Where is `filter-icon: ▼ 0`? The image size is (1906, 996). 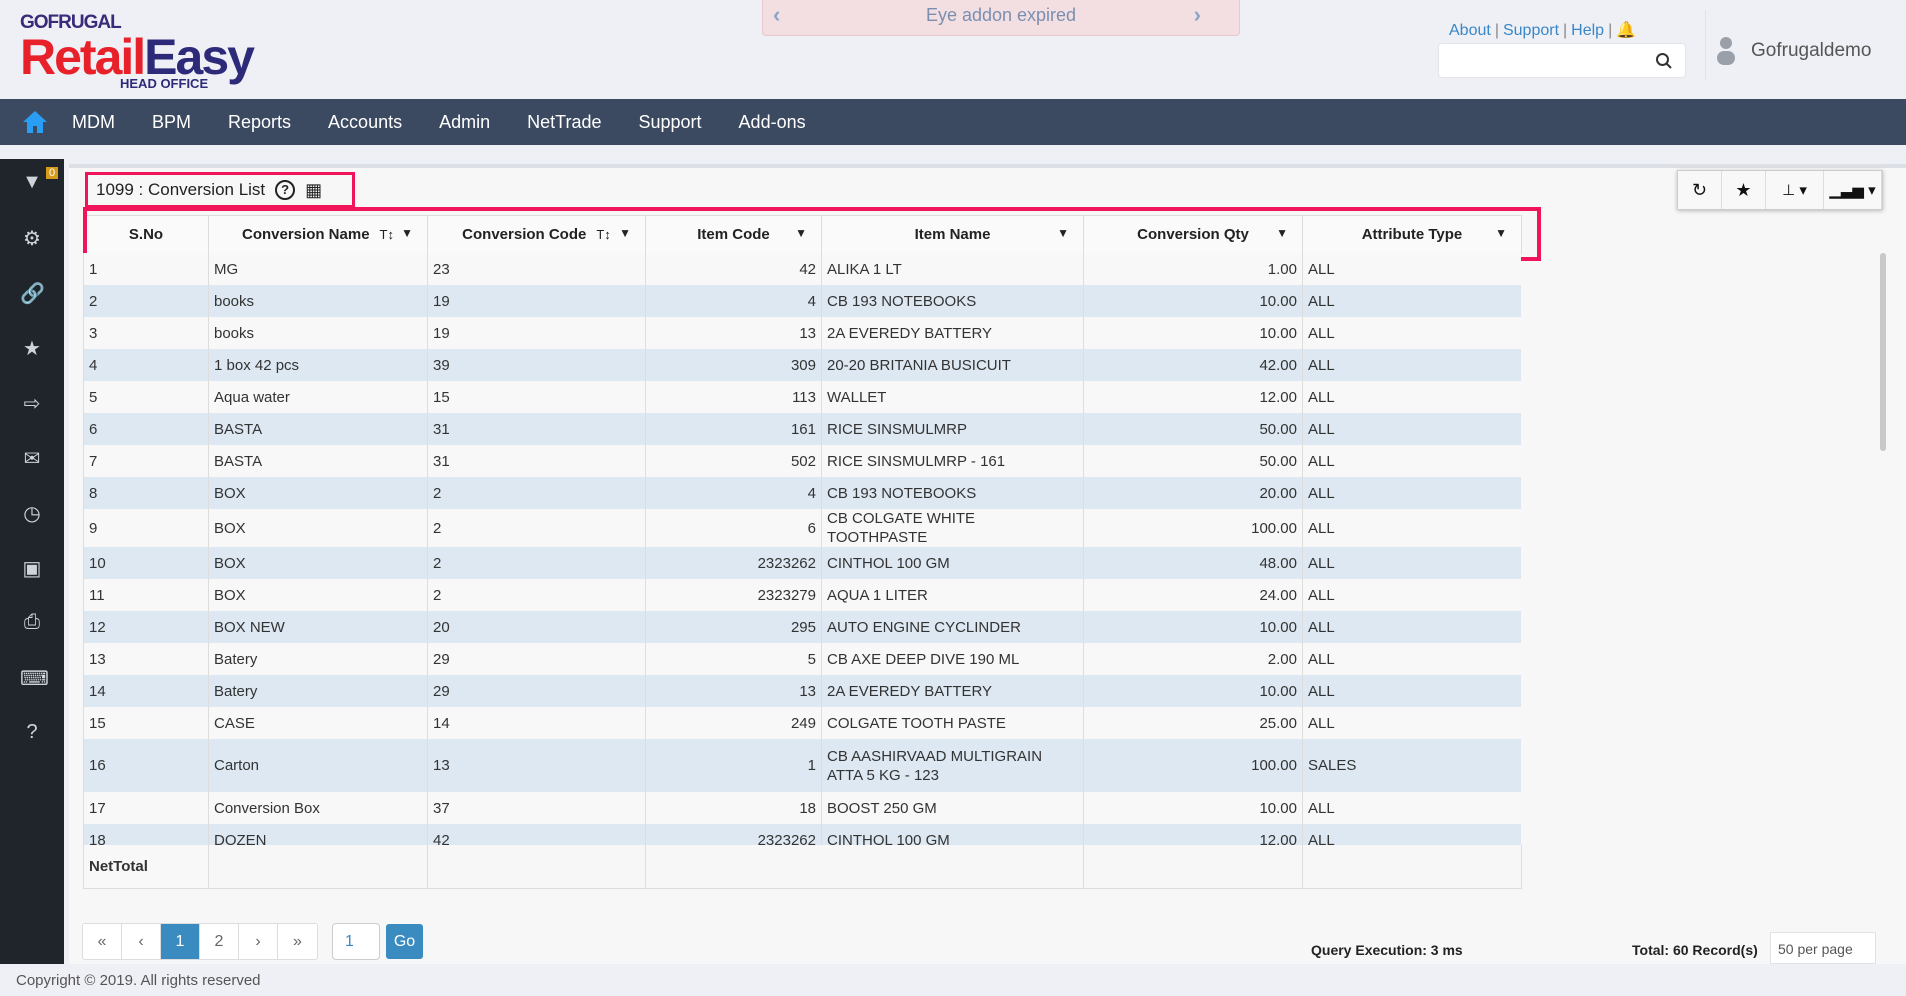 filter-icon: ▼ 0 is located at coordinates (39, 181).